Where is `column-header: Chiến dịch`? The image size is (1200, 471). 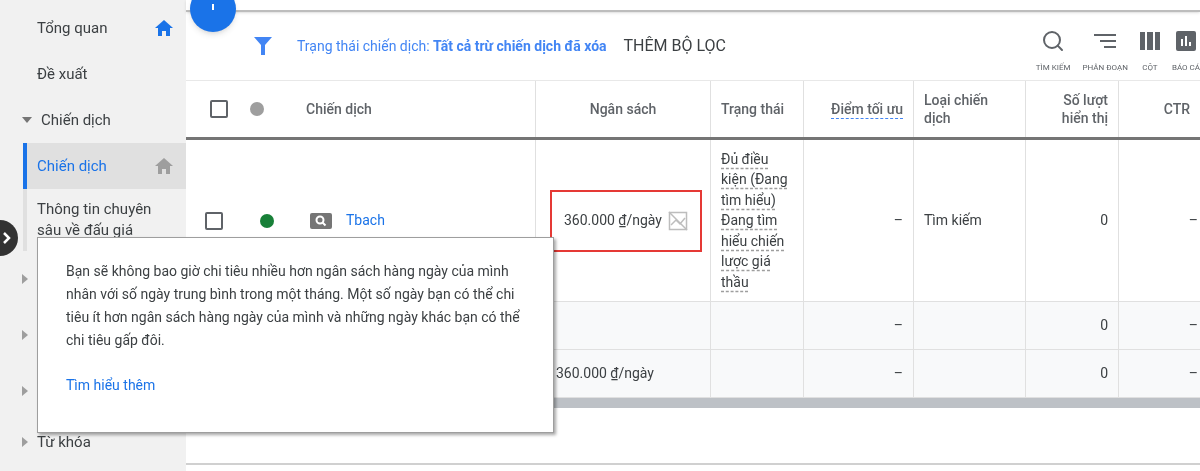 column-header: Chiến dịch is located at coordinates (339, 109).